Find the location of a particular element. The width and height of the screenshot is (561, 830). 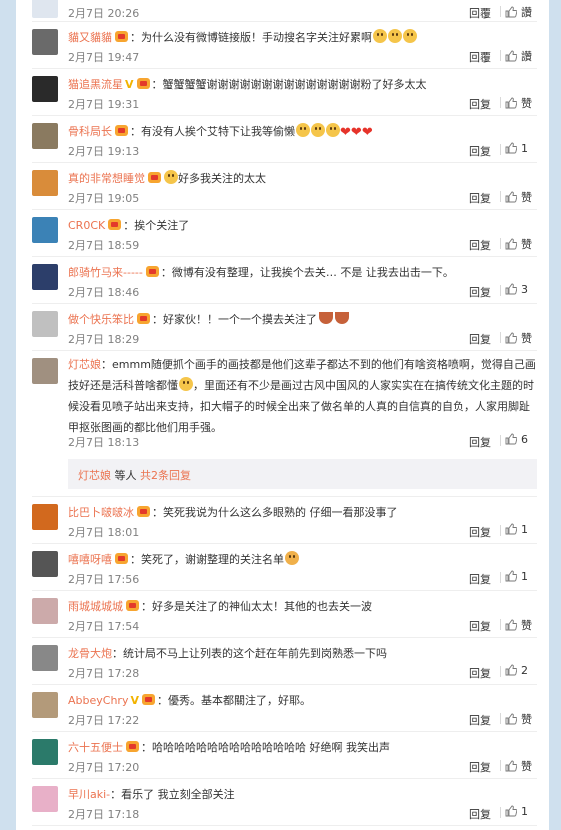

sub-reply-user: 灯芯娘 is located at coordinates (94, 475).